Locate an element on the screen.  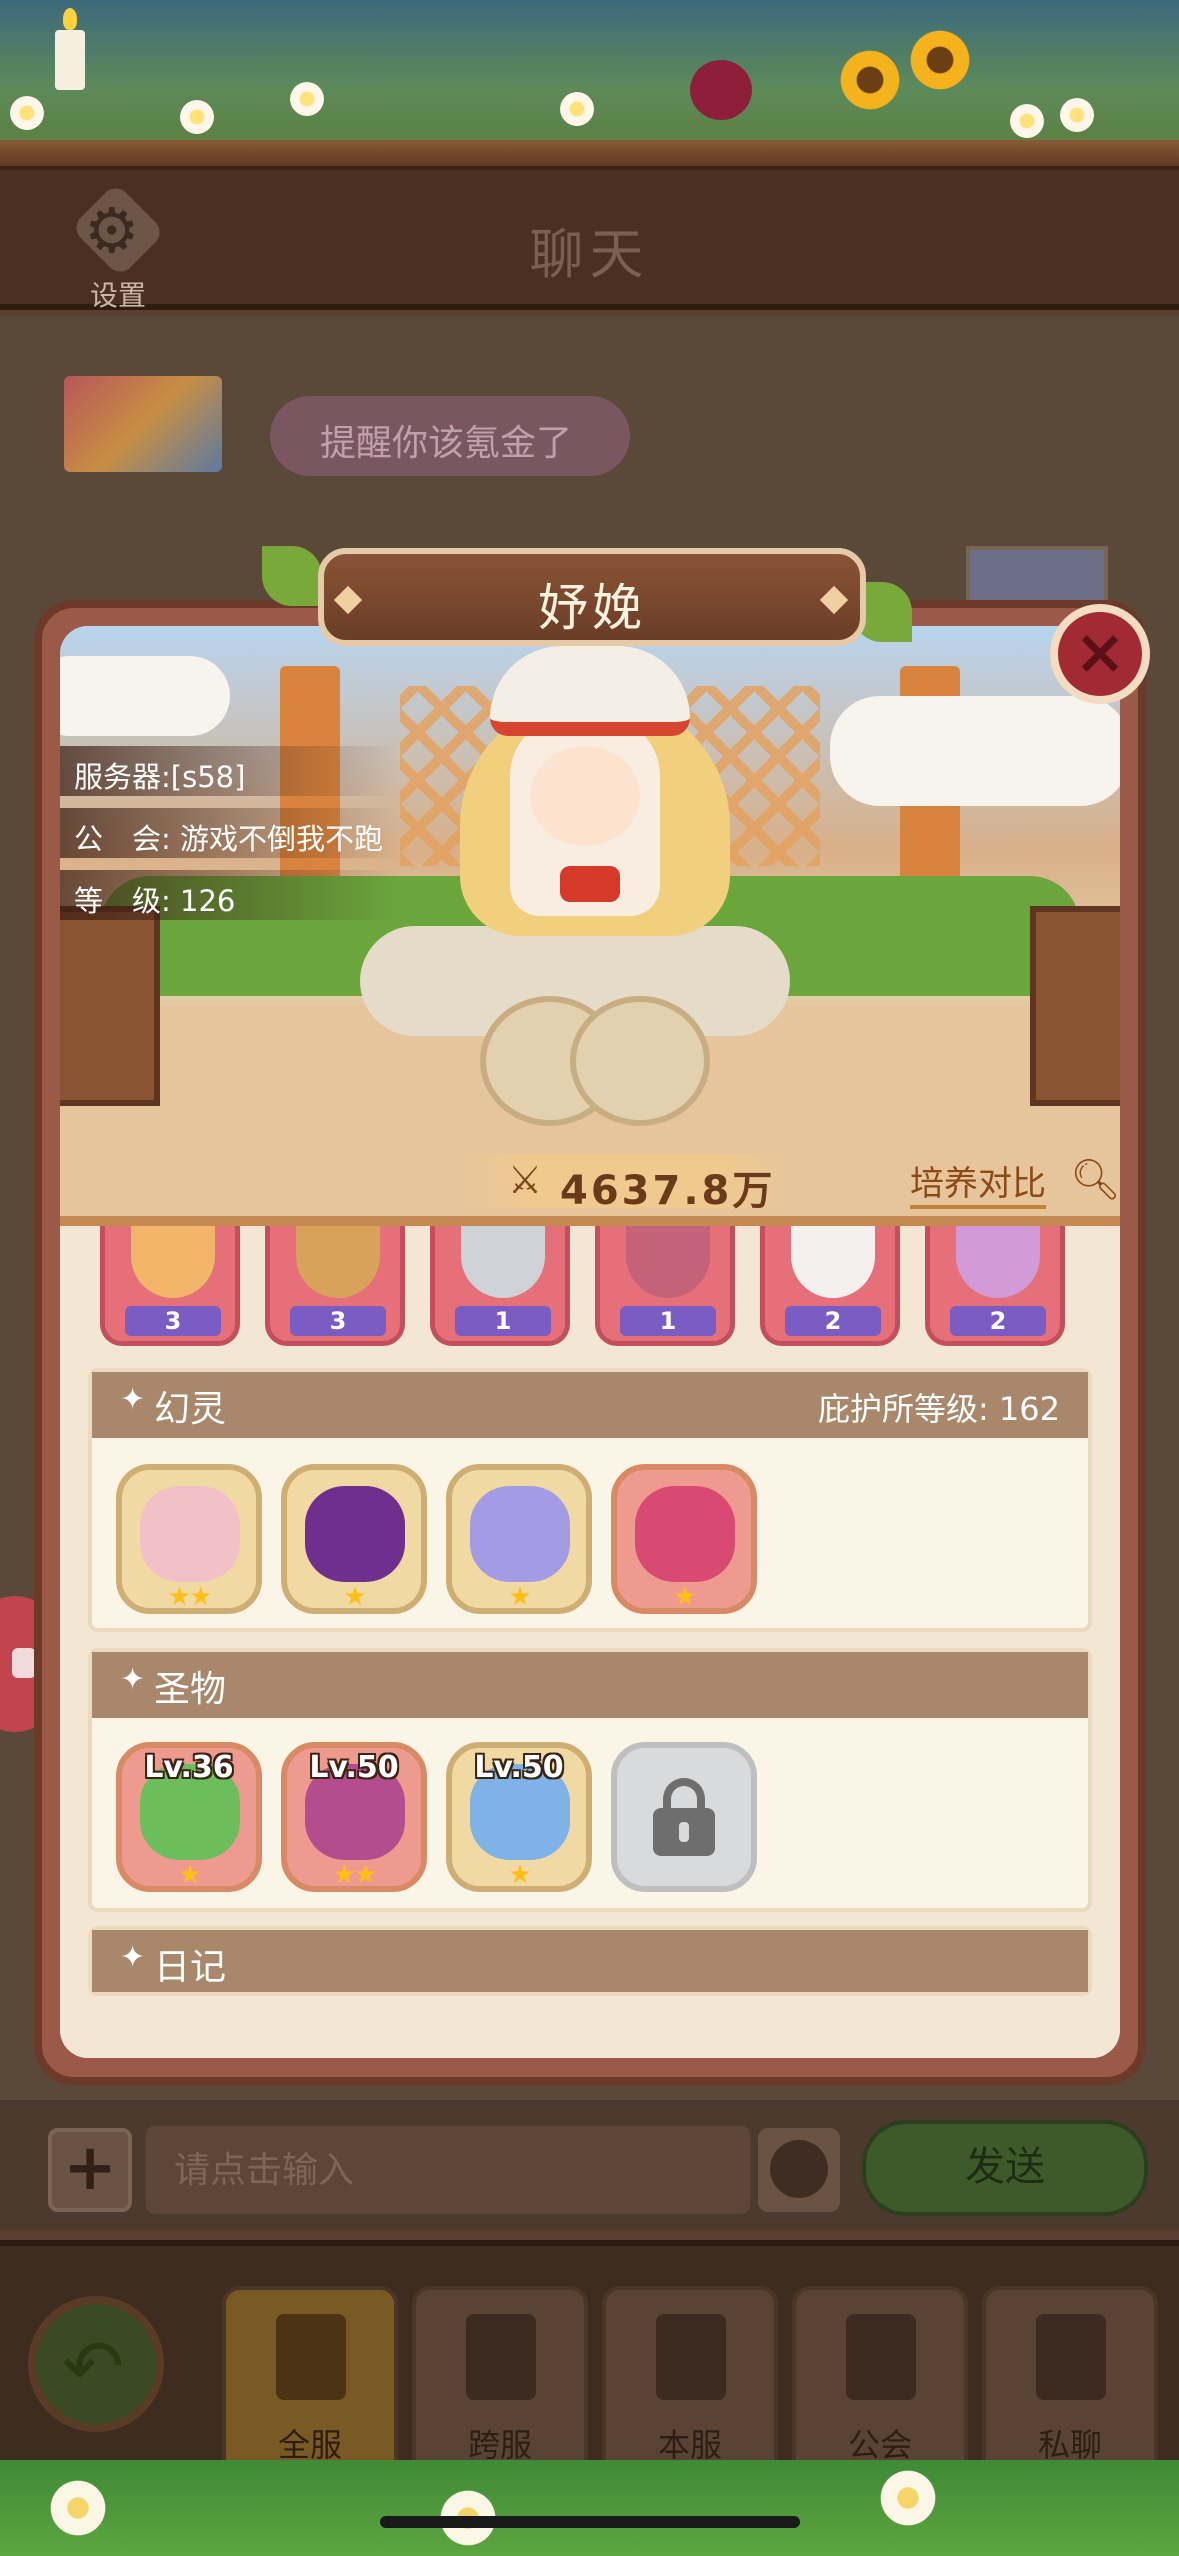
section-header: ✦ 日记 is located at coordinates (590, 1961).